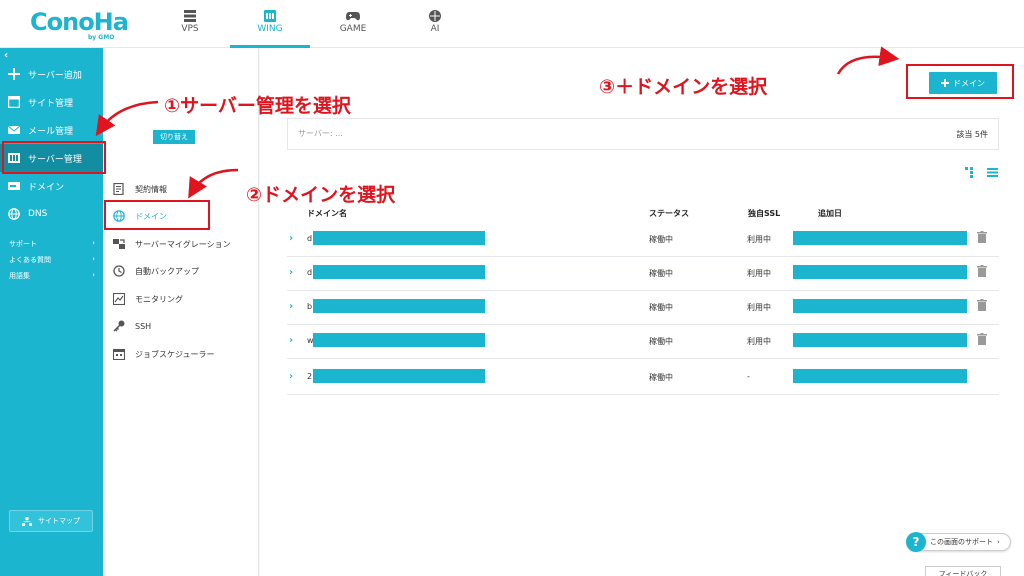 This screenshot has height=576, width=1024. I want to click on logo-sub: by GMO, so click(101, 37).